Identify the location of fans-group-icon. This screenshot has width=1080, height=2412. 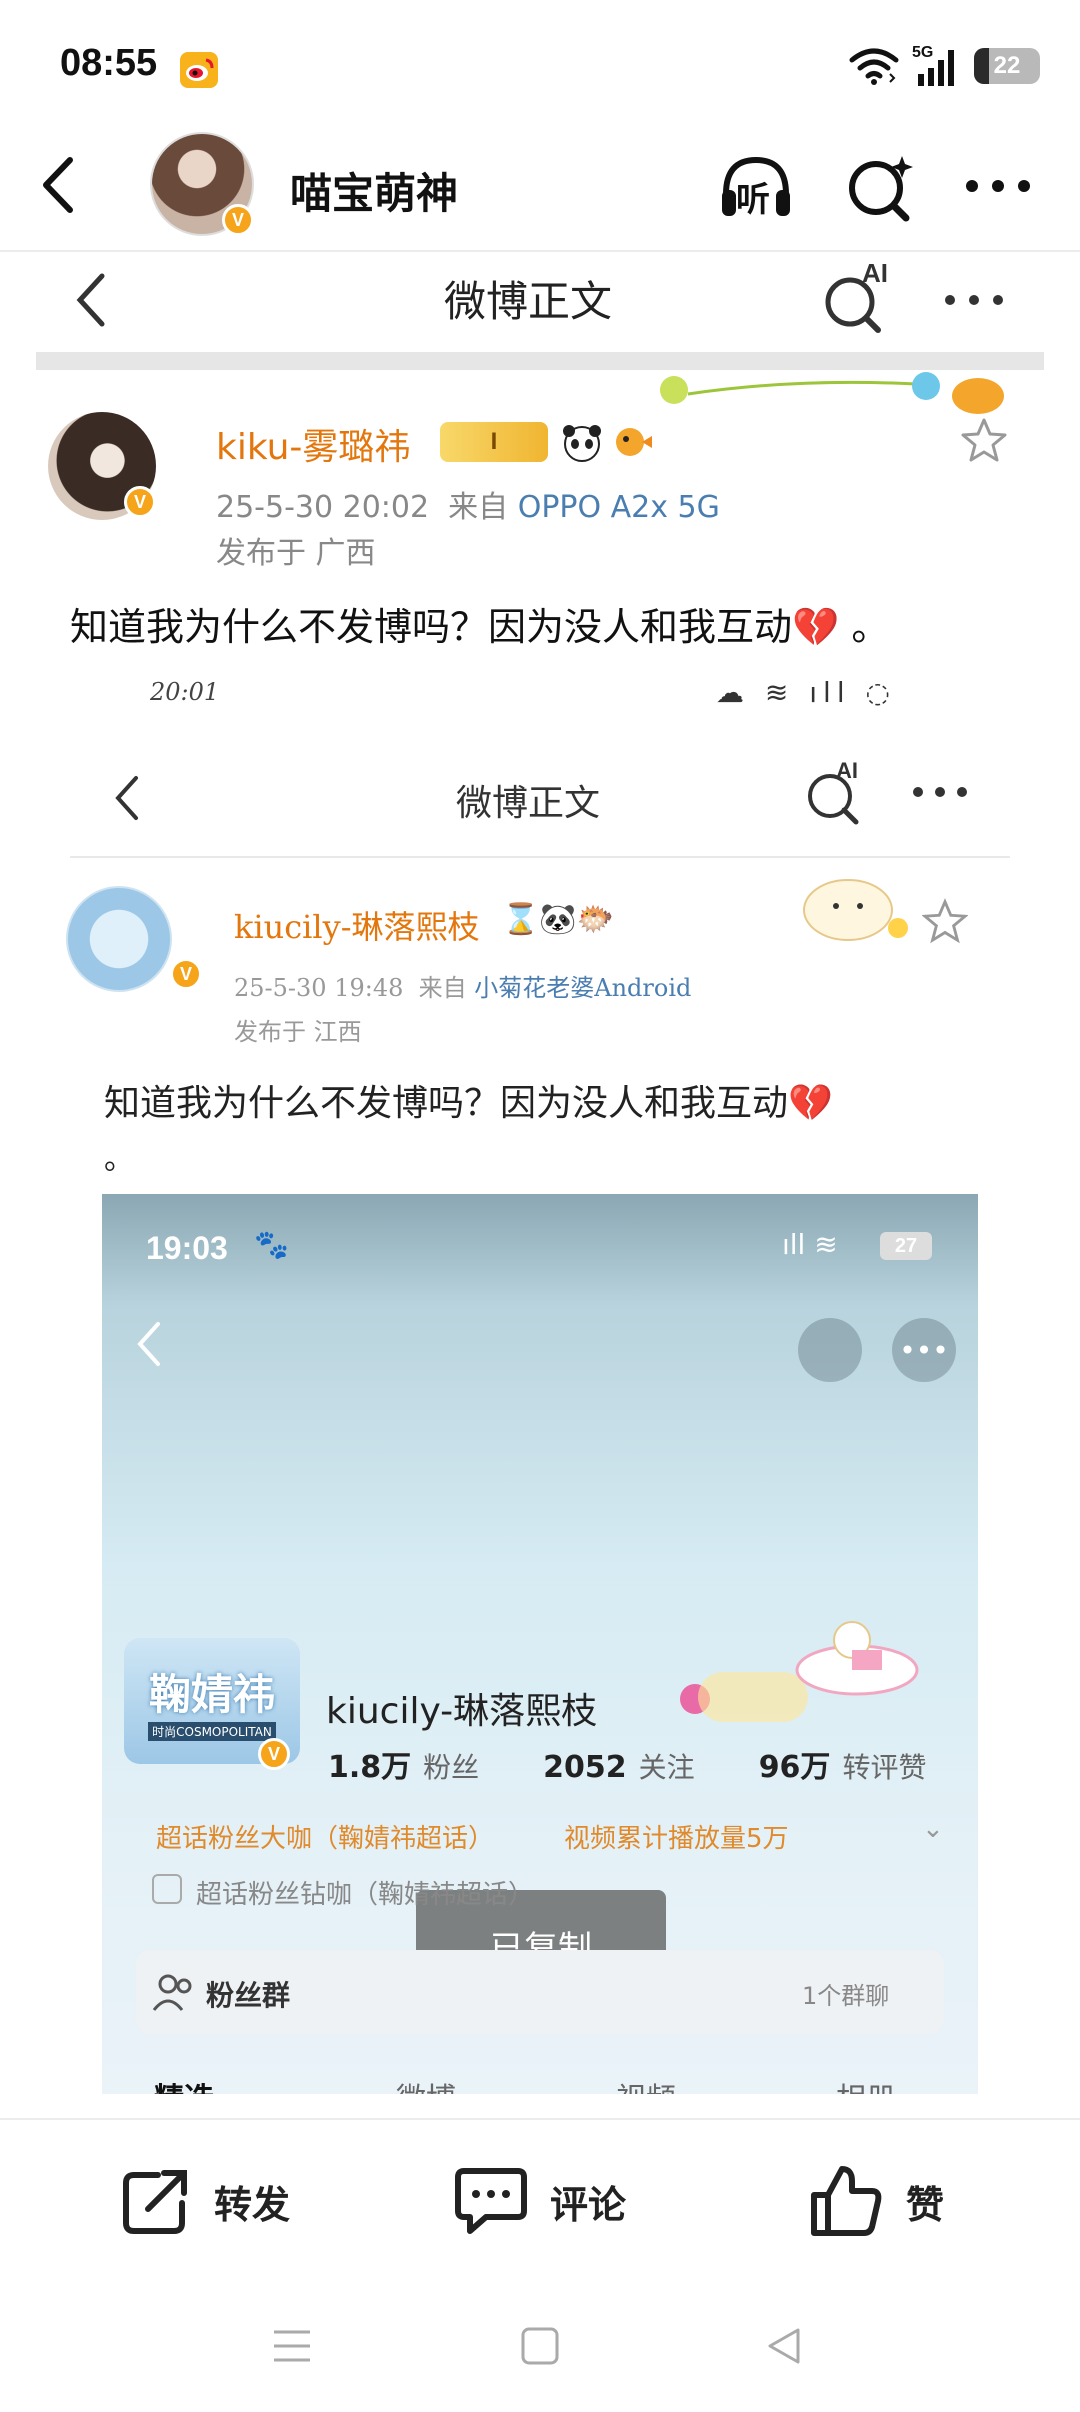
(172, 1992).